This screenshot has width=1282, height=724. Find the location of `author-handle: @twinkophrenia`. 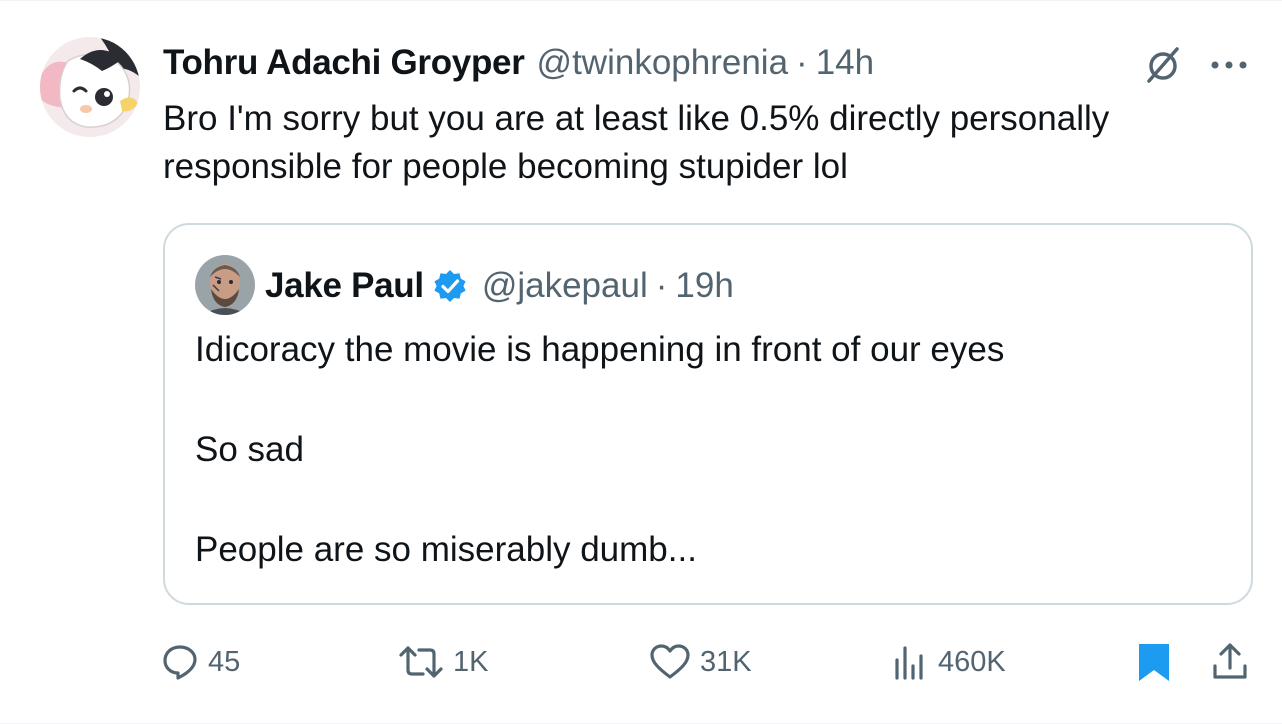

author-handle: @twinkophrenia is located at coordinates (663, 63).